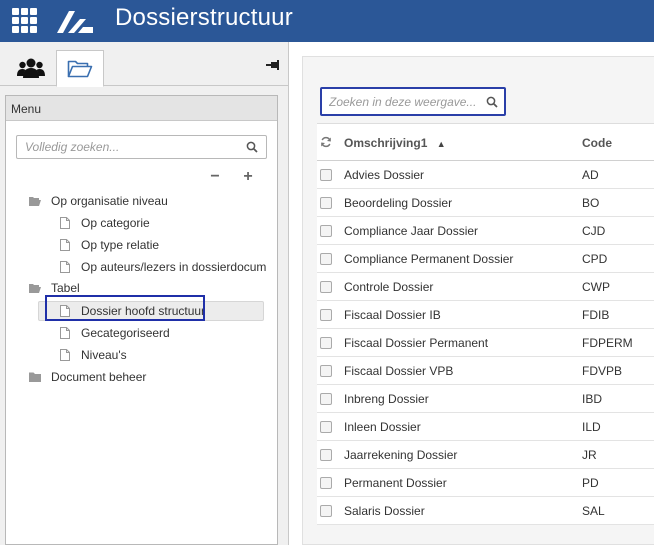 Image resolution: width=654 pixels, height=545 pixels. Describe the element at coordinates (485, 427) in the screenshot. I see `table-row: Inleen Dossier ILD` at that location.